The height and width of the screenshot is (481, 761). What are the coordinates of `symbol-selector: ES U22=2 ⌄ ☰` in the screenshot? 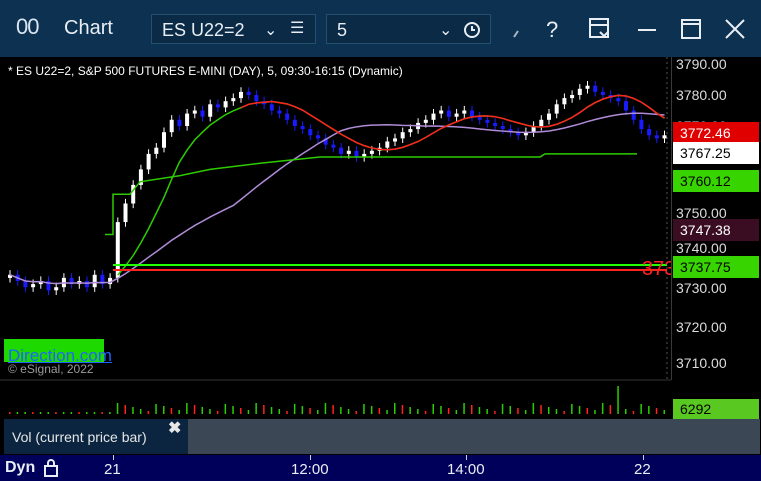 It's located at (233, 29).